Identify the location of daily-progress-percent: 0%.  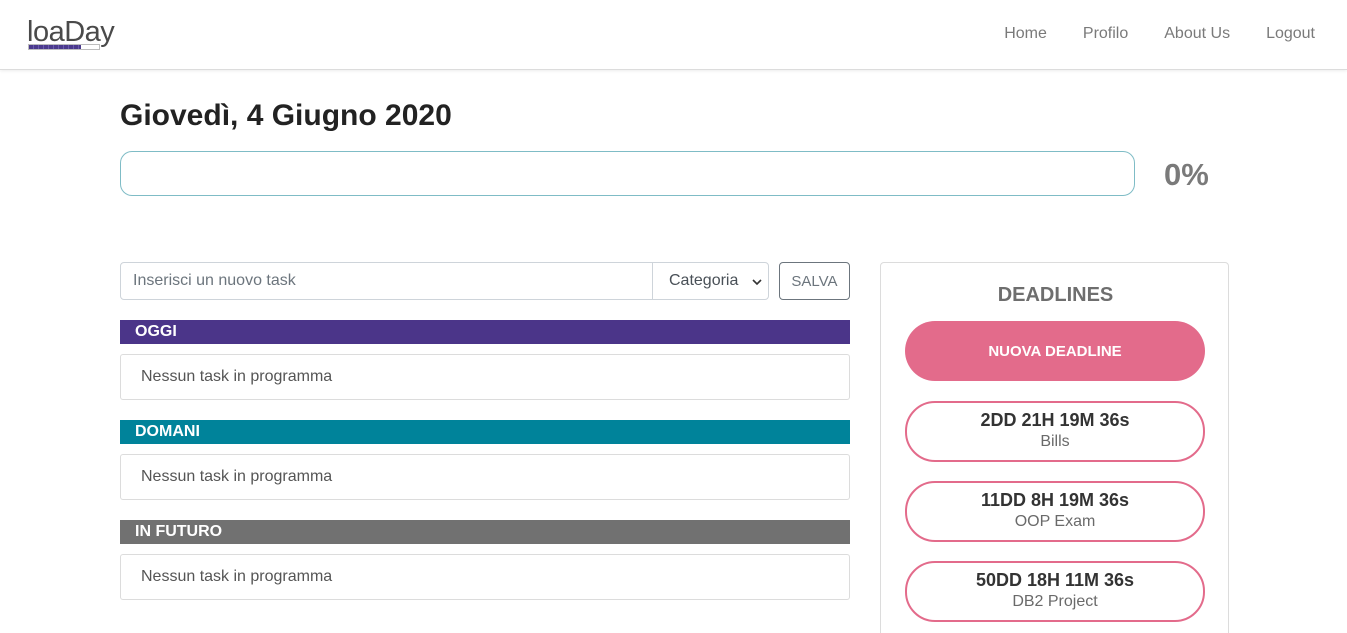
(1186, 174).